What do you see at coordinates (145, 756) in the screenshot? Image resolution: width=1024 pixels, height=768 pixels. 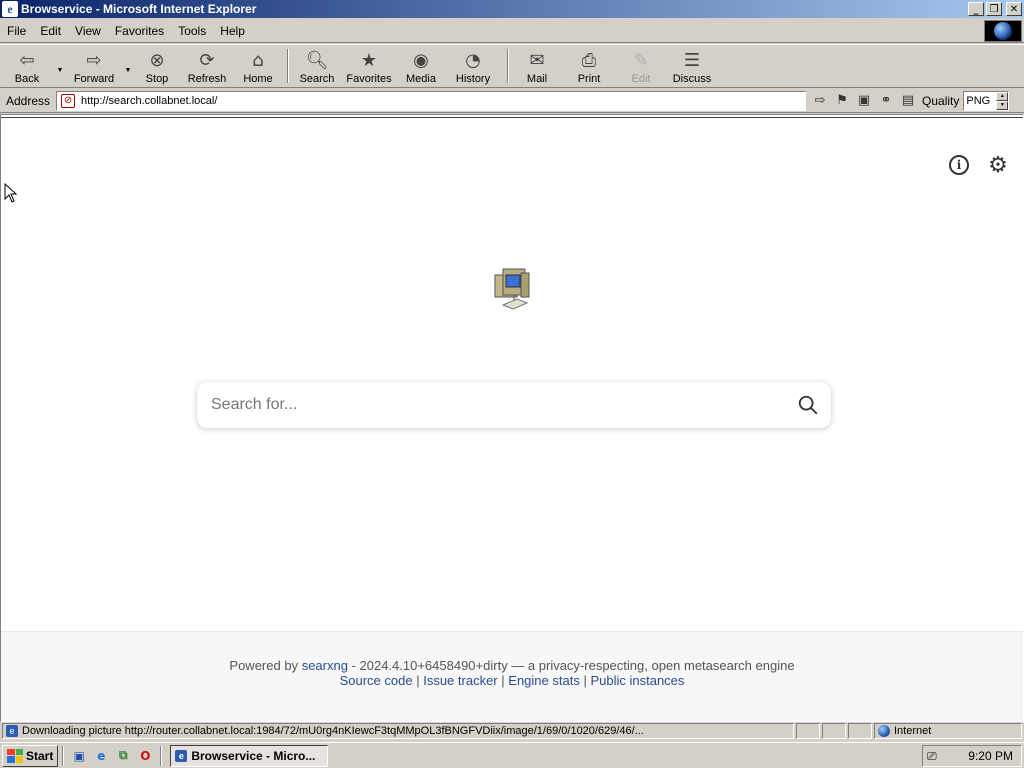 I see `opera-icon: O` at bounding box center [145, 756].